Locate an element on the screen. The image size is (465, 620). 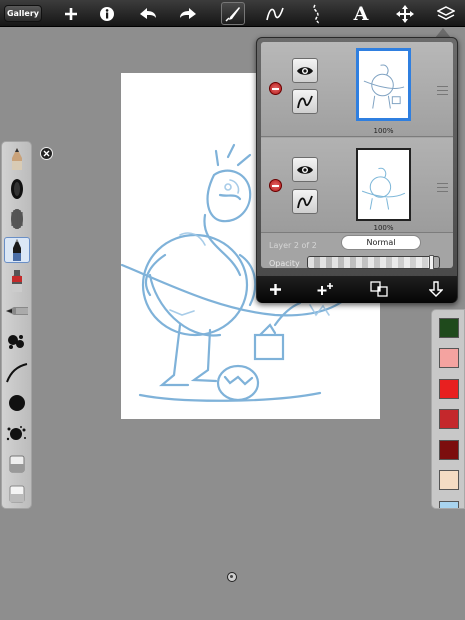
airbrush-tool is located at coordinates (17, 189).